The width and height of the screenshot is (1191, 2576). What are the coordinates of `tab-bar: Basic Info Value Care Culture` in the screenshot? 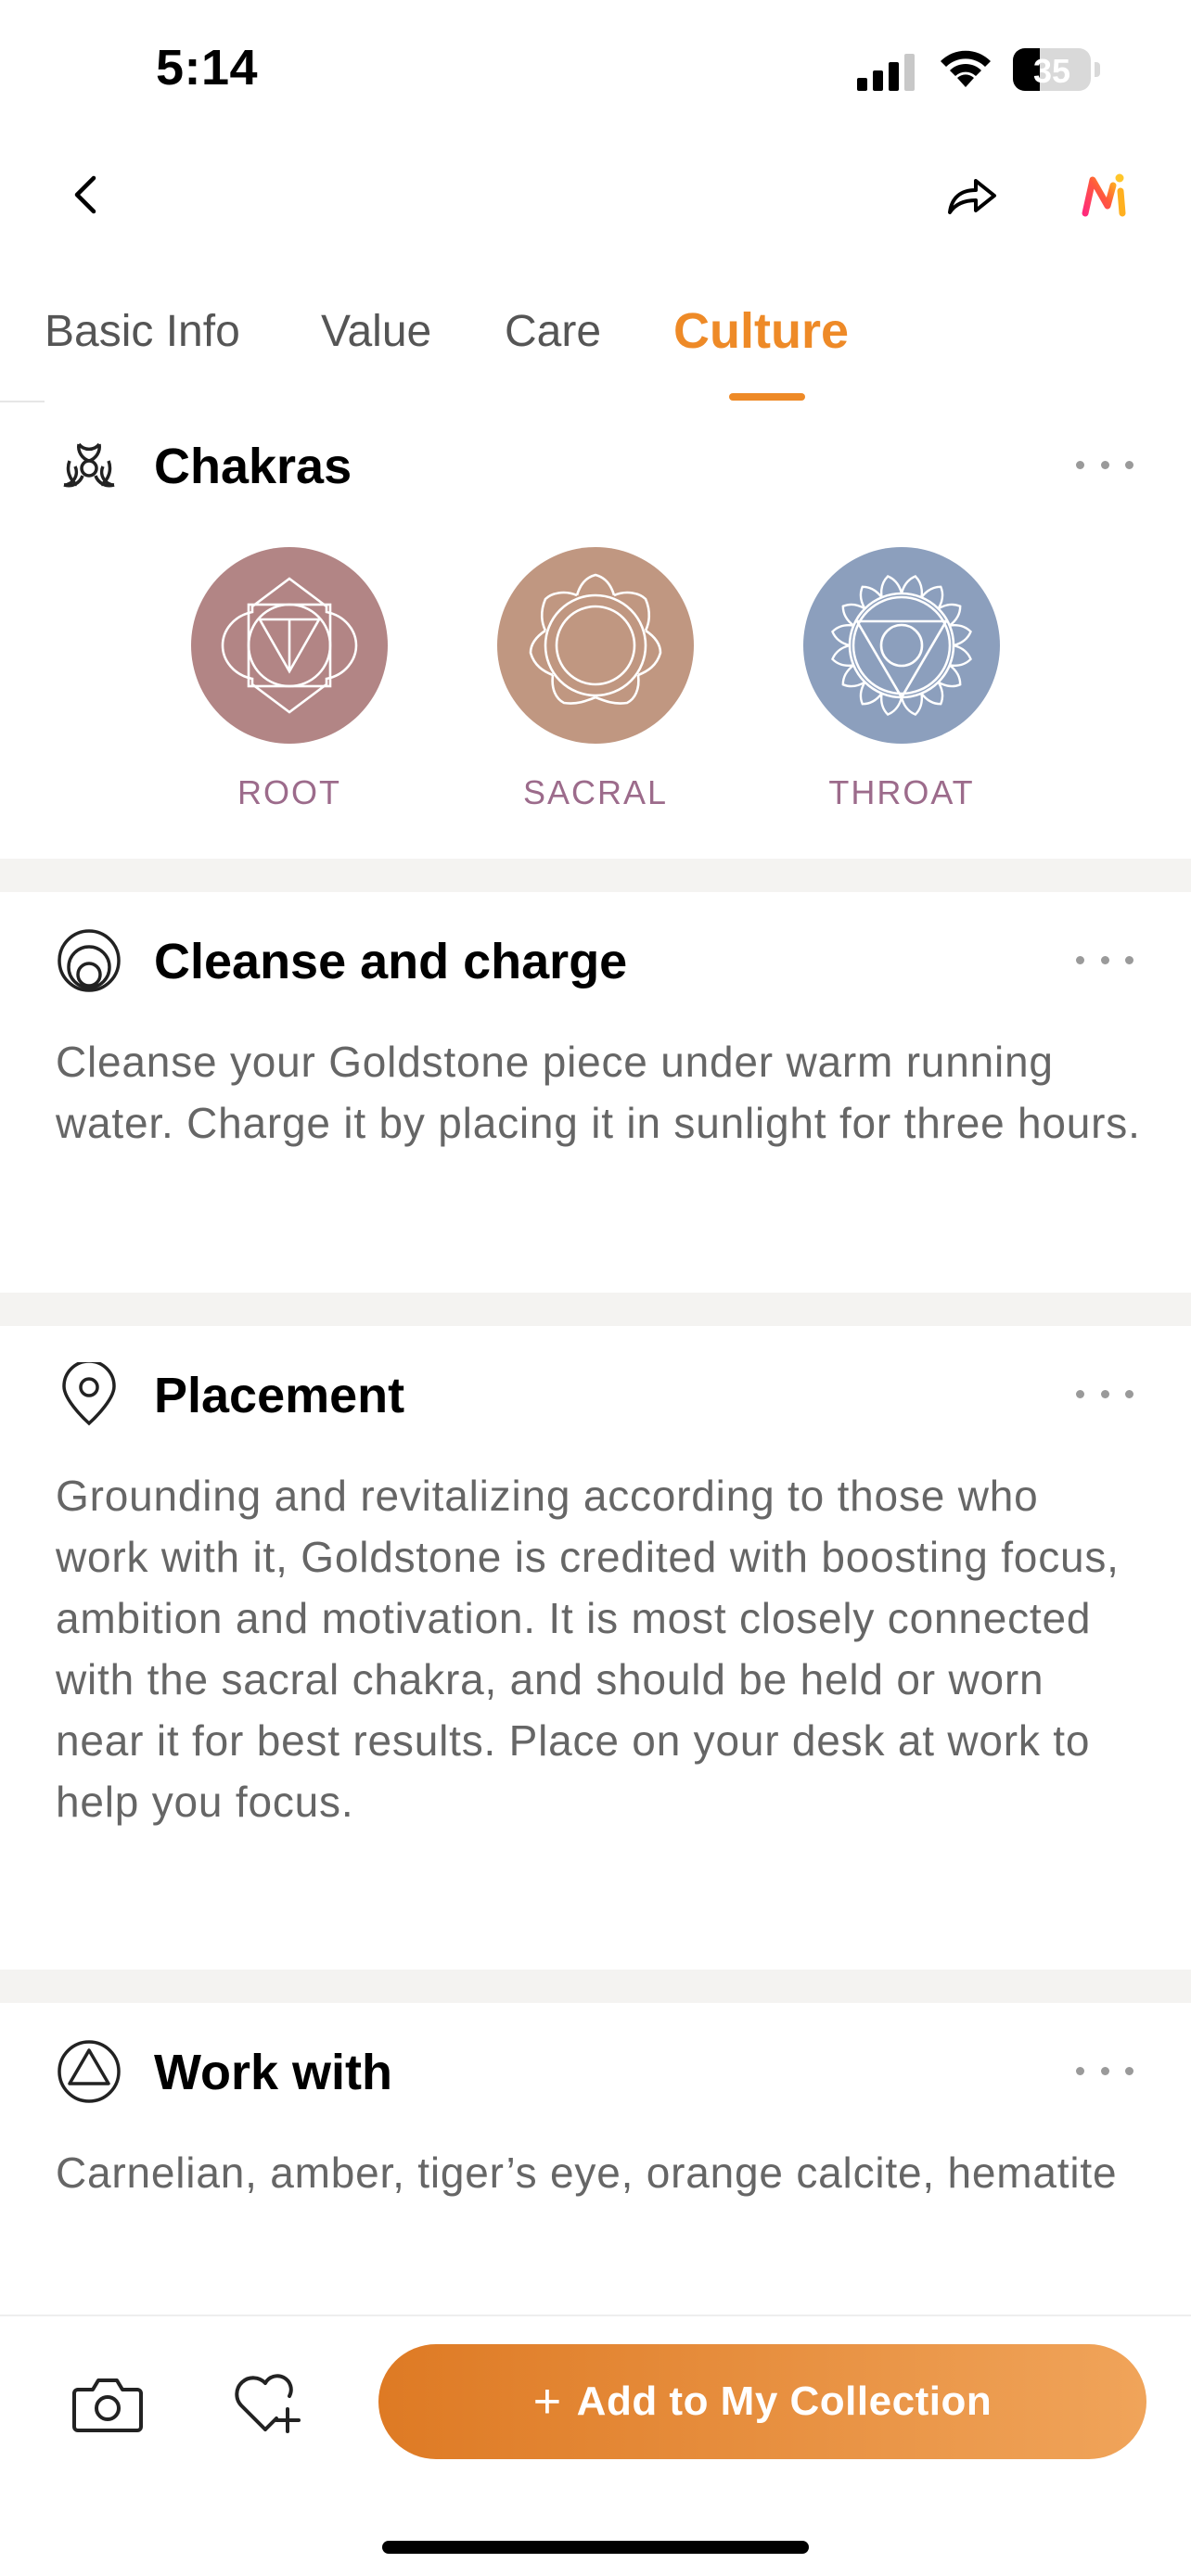 It's located at (595, 351).